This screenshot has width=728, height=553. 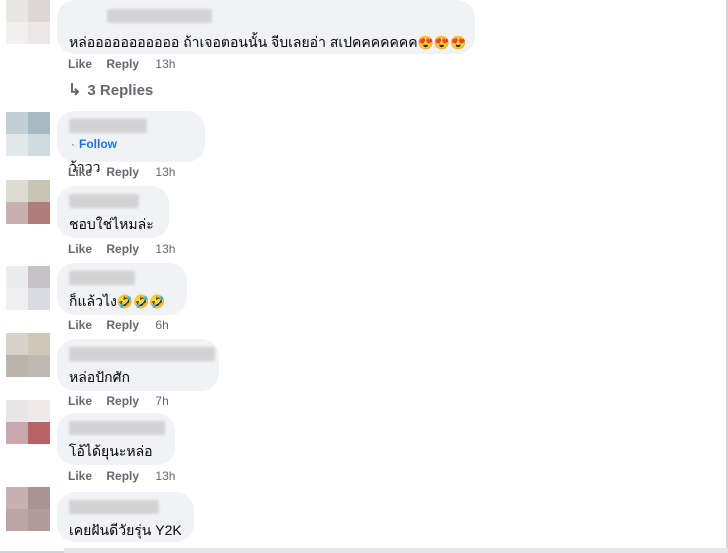 I want to click on comment-actions: Like Reply 6h, so click(x=124, y=325).